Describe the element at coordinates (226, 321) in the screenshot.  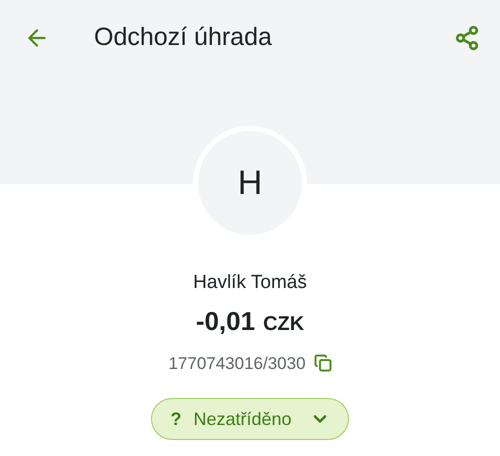
I see `amount: -0,01` at that location.